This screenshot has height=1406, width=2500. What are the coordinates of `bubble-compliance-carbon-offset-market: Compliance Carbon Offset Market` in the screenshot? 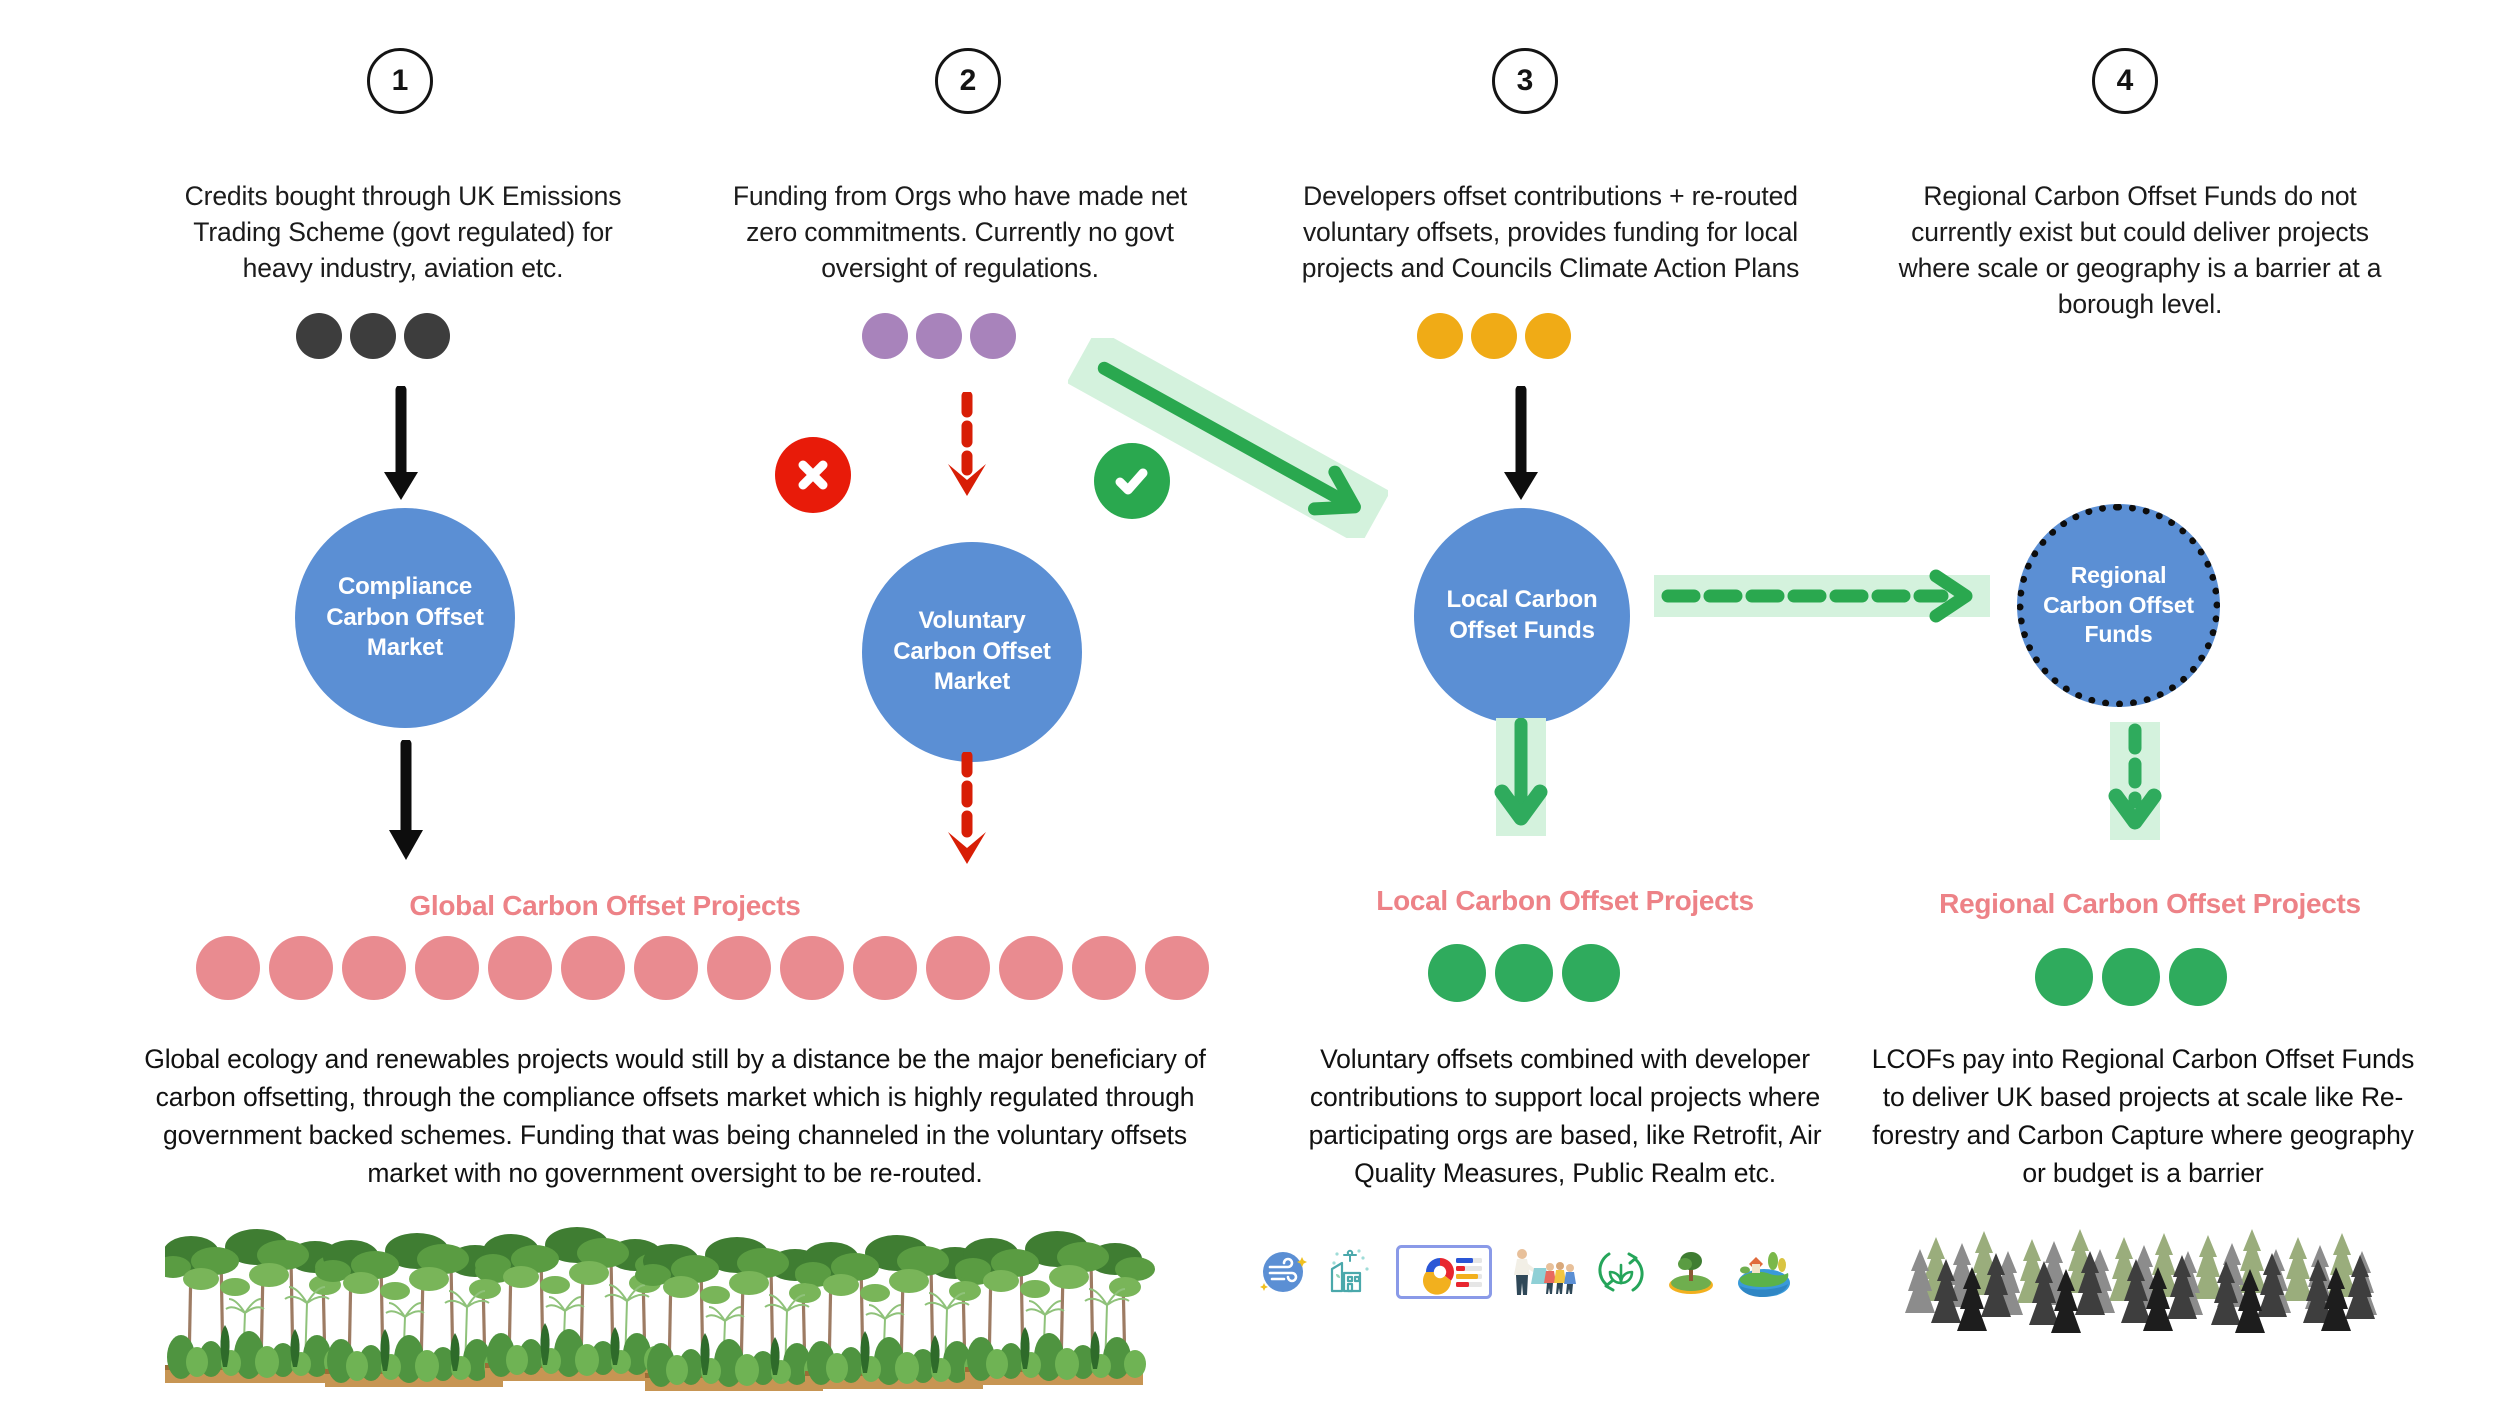 It's located at (405, 618).